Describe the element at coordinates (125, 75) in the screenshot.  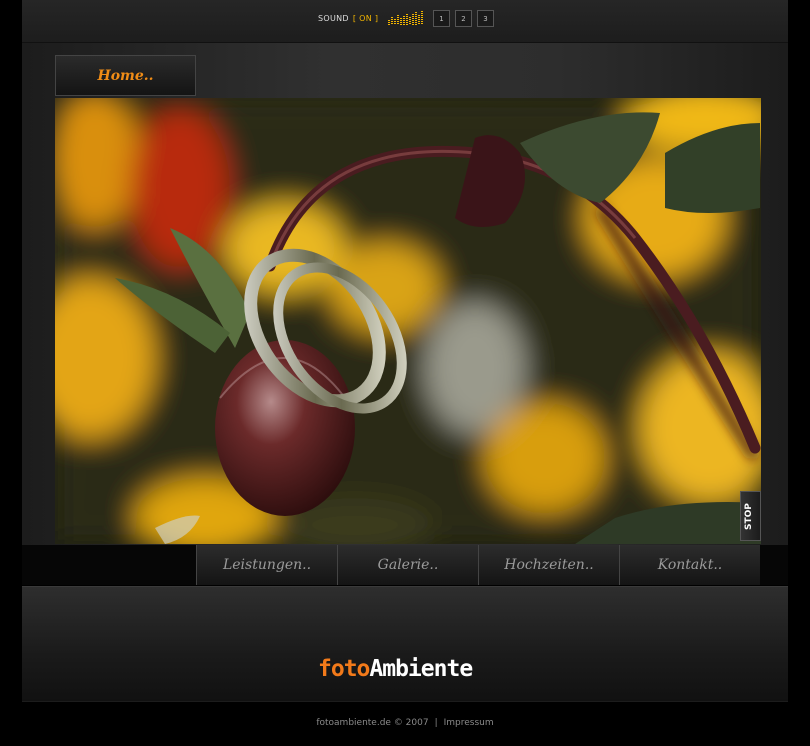
I see `home-tab: Home..` at that location.